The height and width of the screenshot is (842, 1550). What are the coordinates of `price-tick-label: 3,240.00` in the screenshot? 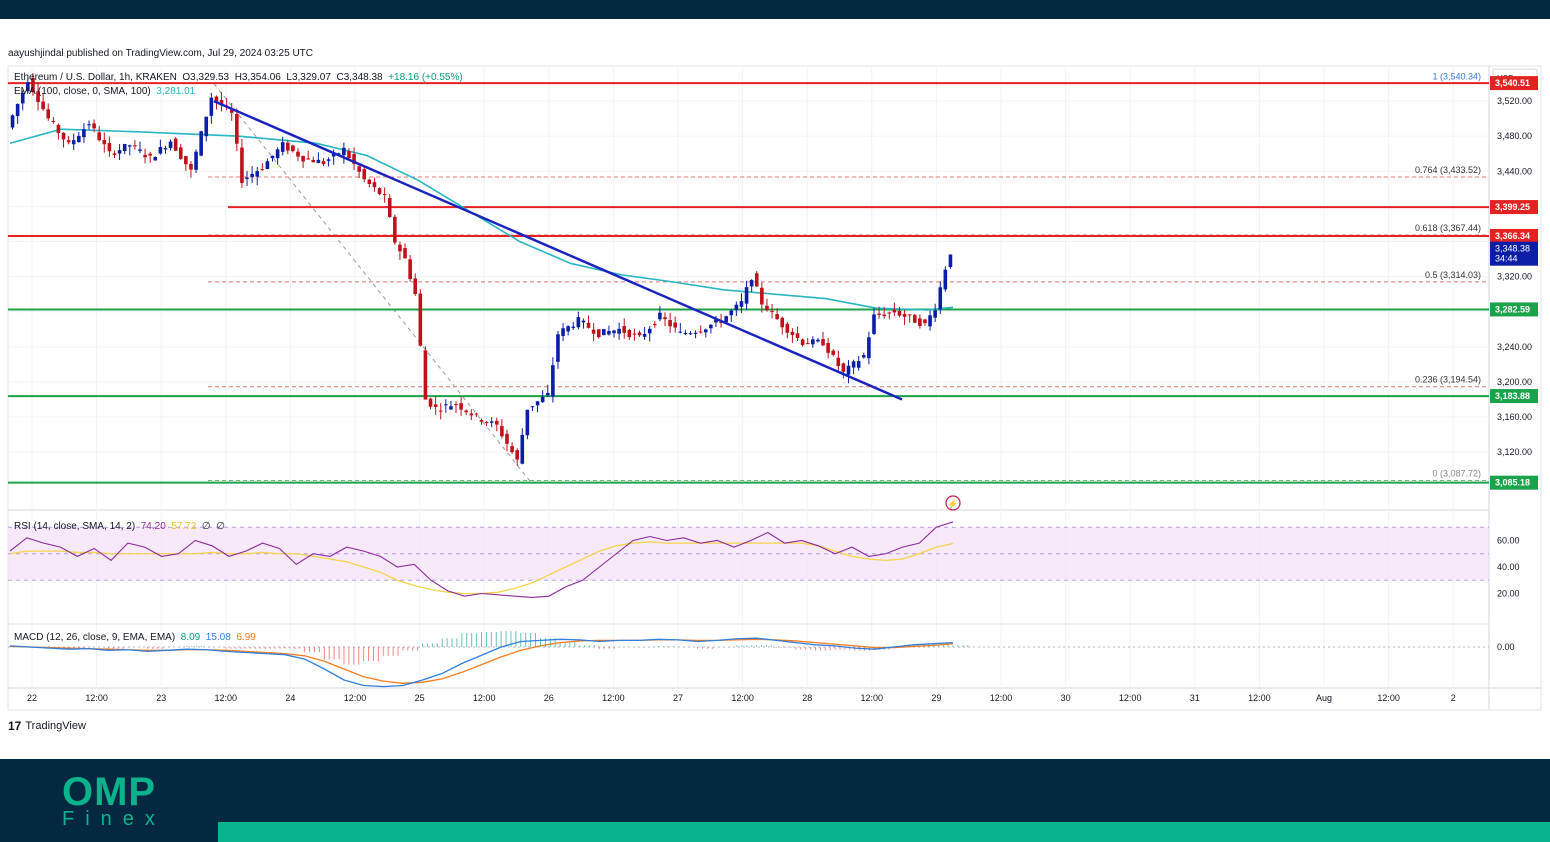 It's located at (1514, 347).